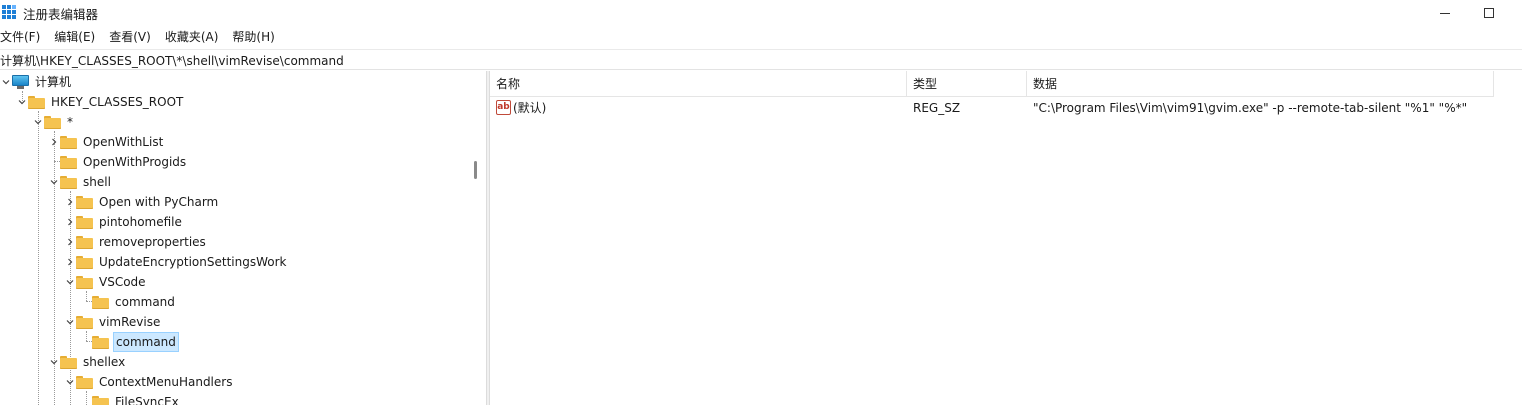  Describe the element at coordinates (123, 142) in the screenshot. I see `tree-node-label: OpenWithList` at that location.